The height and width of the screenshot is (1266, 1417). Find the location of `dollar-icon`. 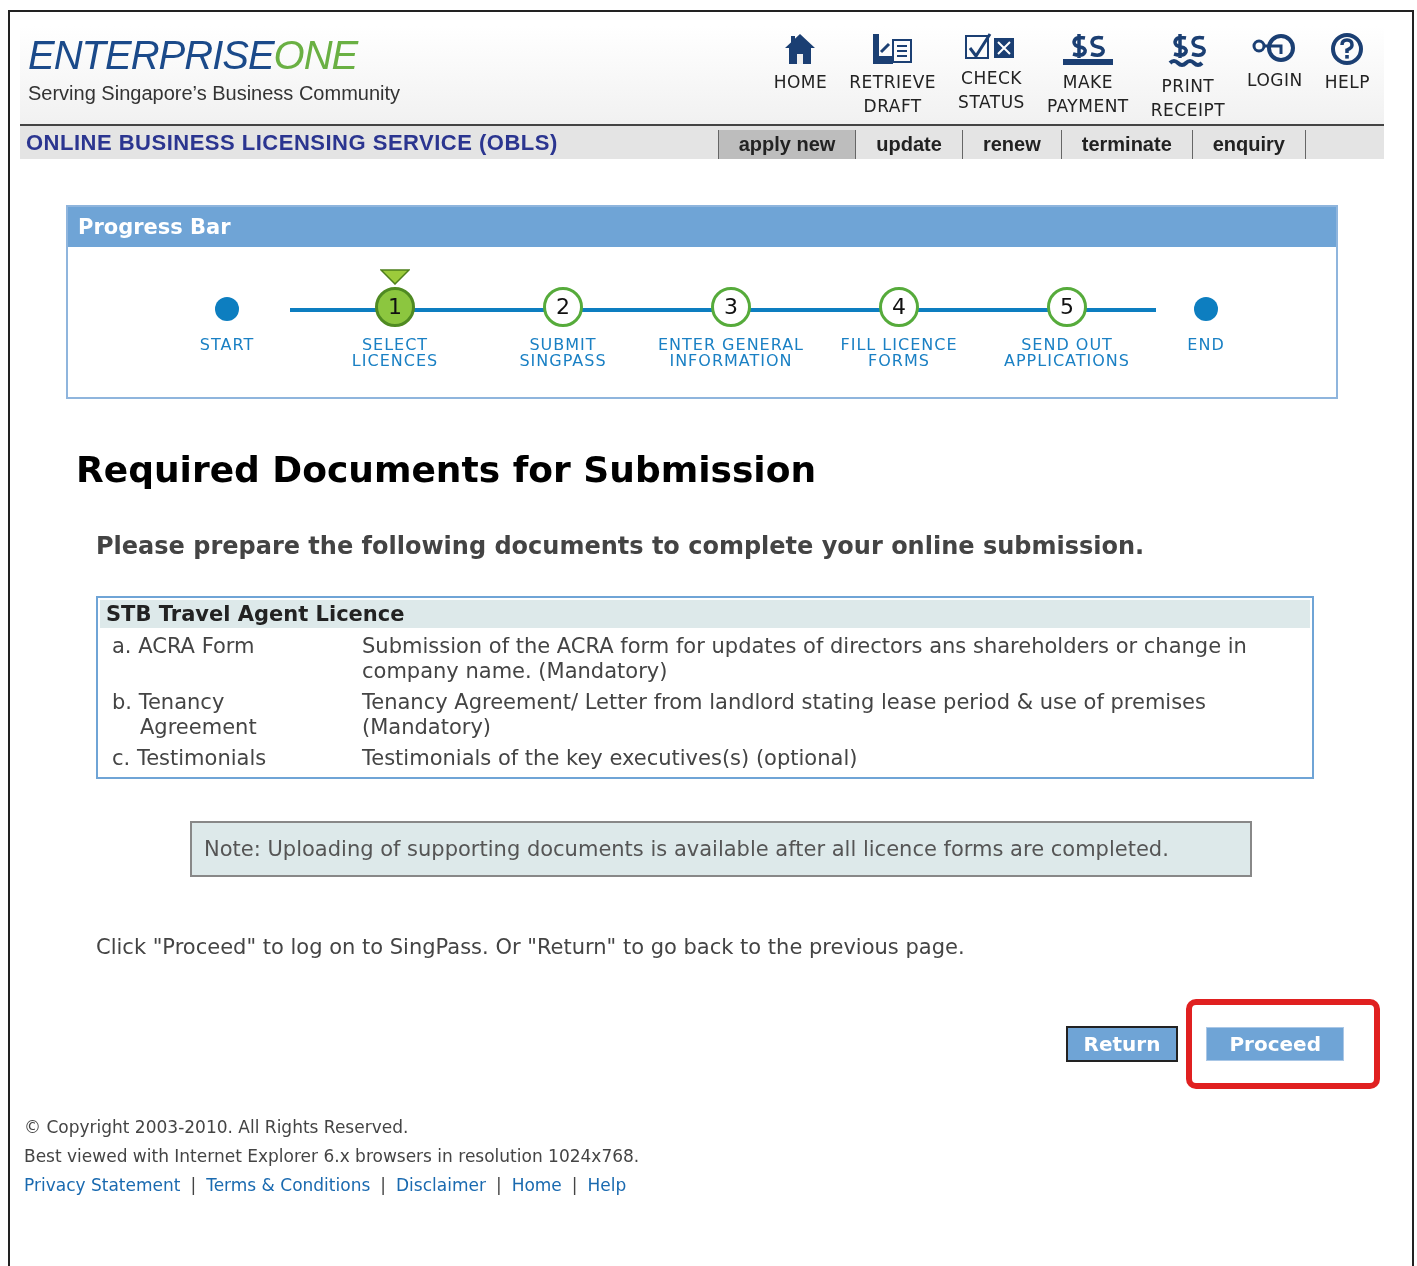

dollar-icon is located at coordinates (1087, 49).